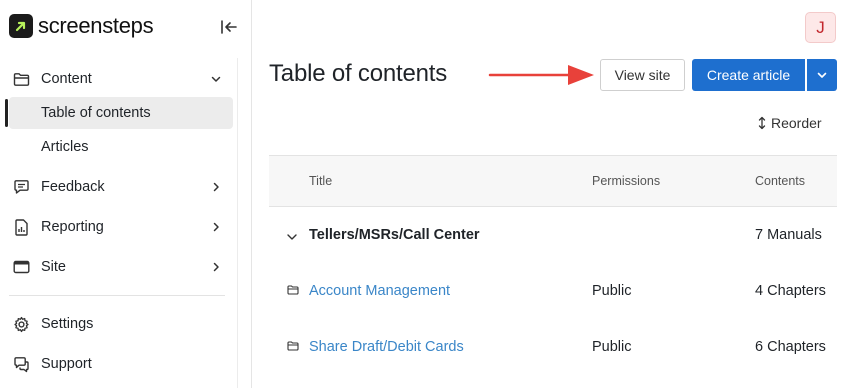  Describe the element at coordinates (796, 123) in the screenshot. I see `reorder-label: Reorder` at that location.